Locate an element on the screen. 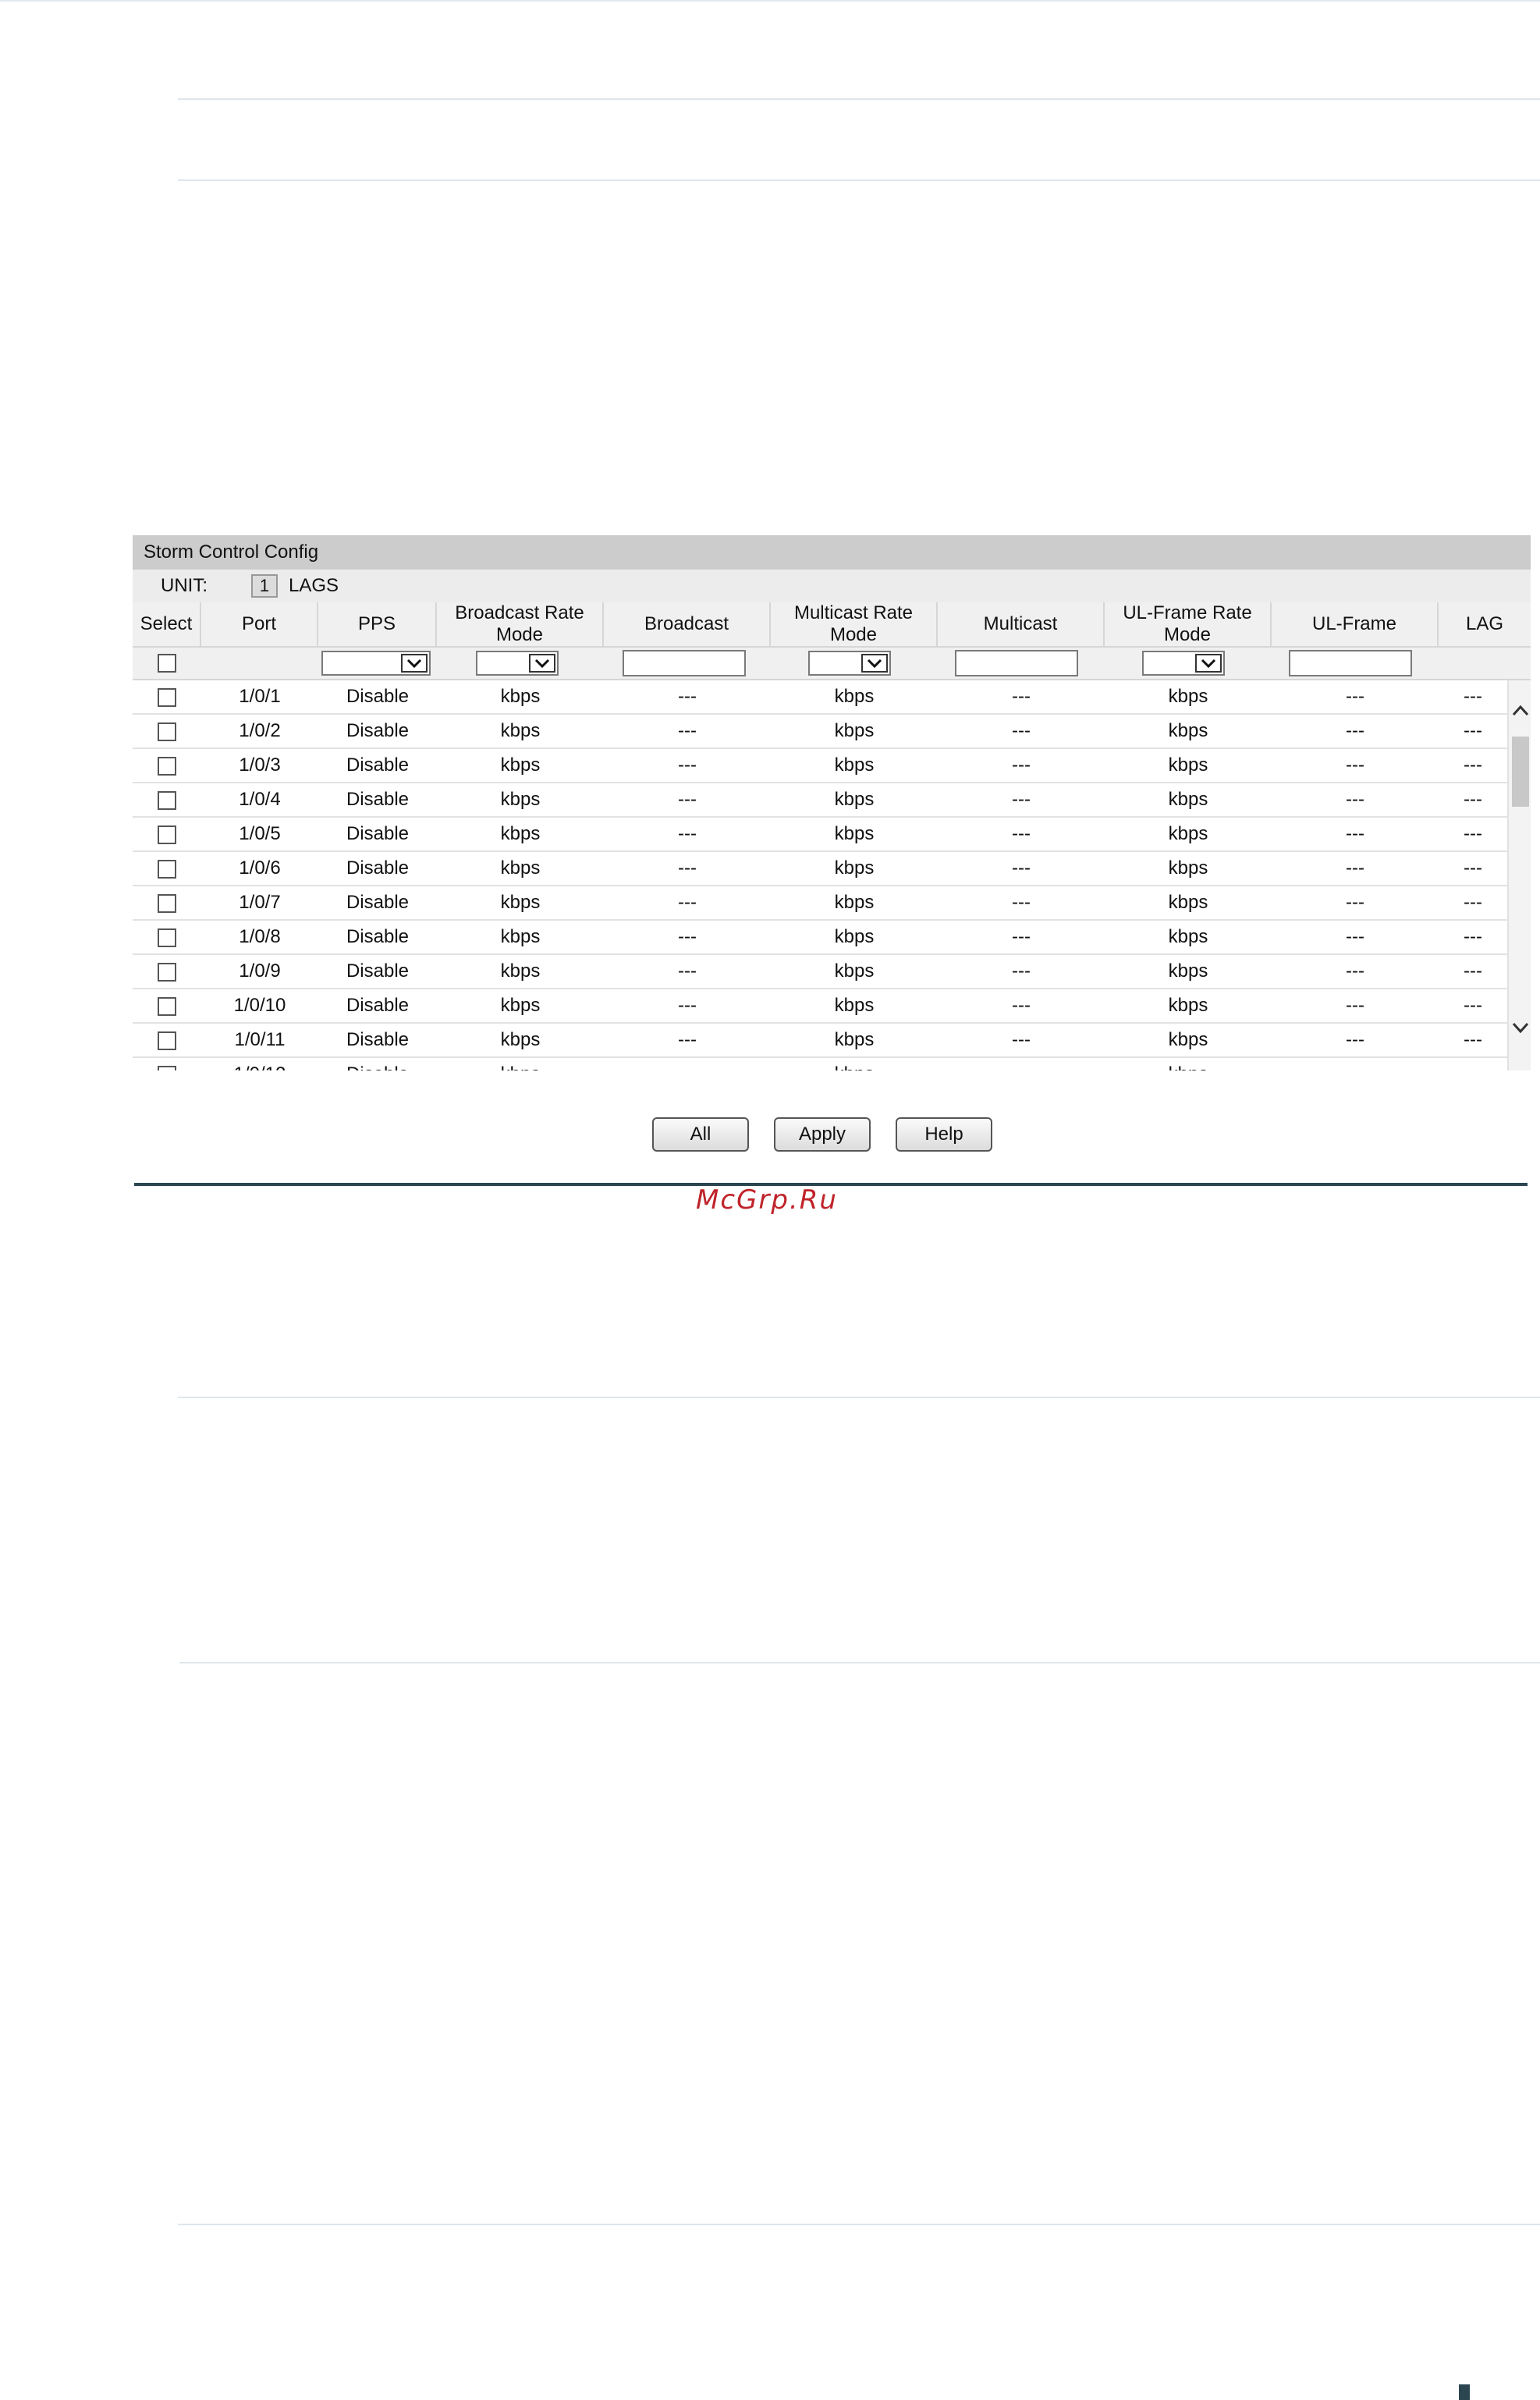  port-cell: 1/0/1 is located at coordinates (260, 696).